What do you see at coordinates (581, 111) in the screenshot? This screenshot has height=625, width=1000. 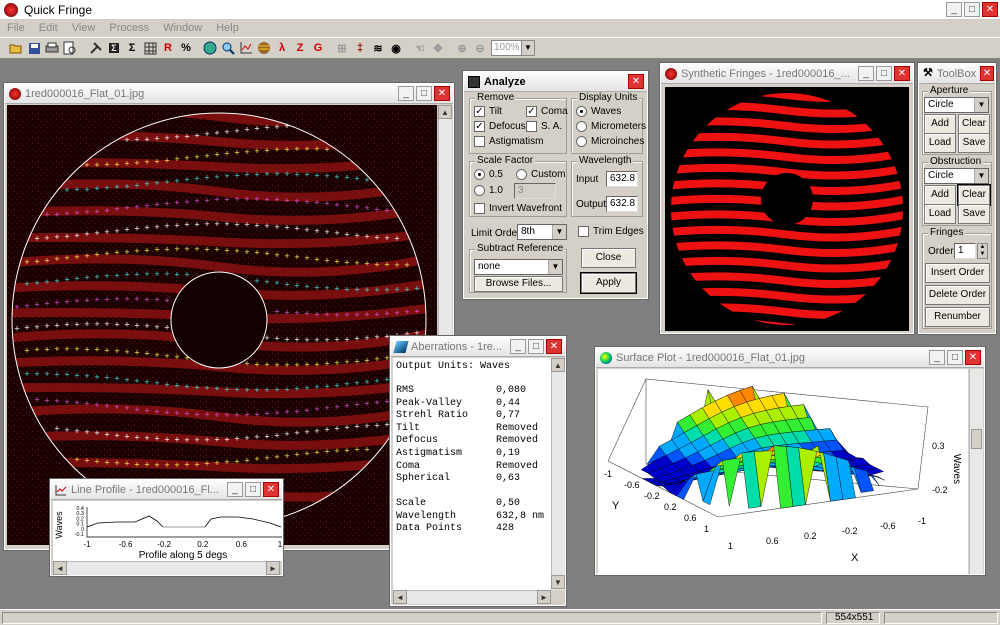 I see `waves-radio` at bounding box center [581, 111].